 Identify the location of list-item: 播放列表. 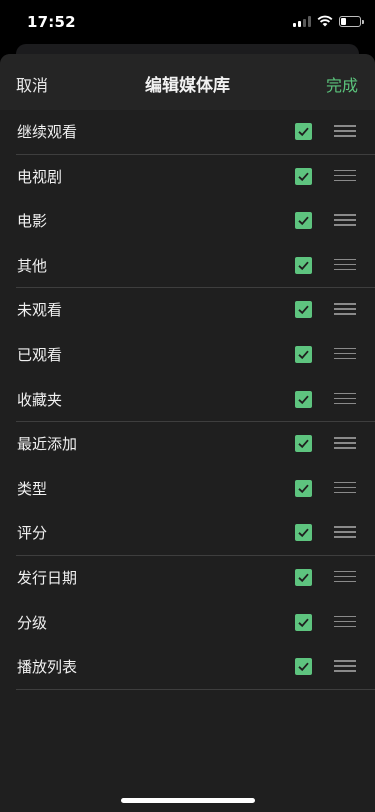
(187, 667).